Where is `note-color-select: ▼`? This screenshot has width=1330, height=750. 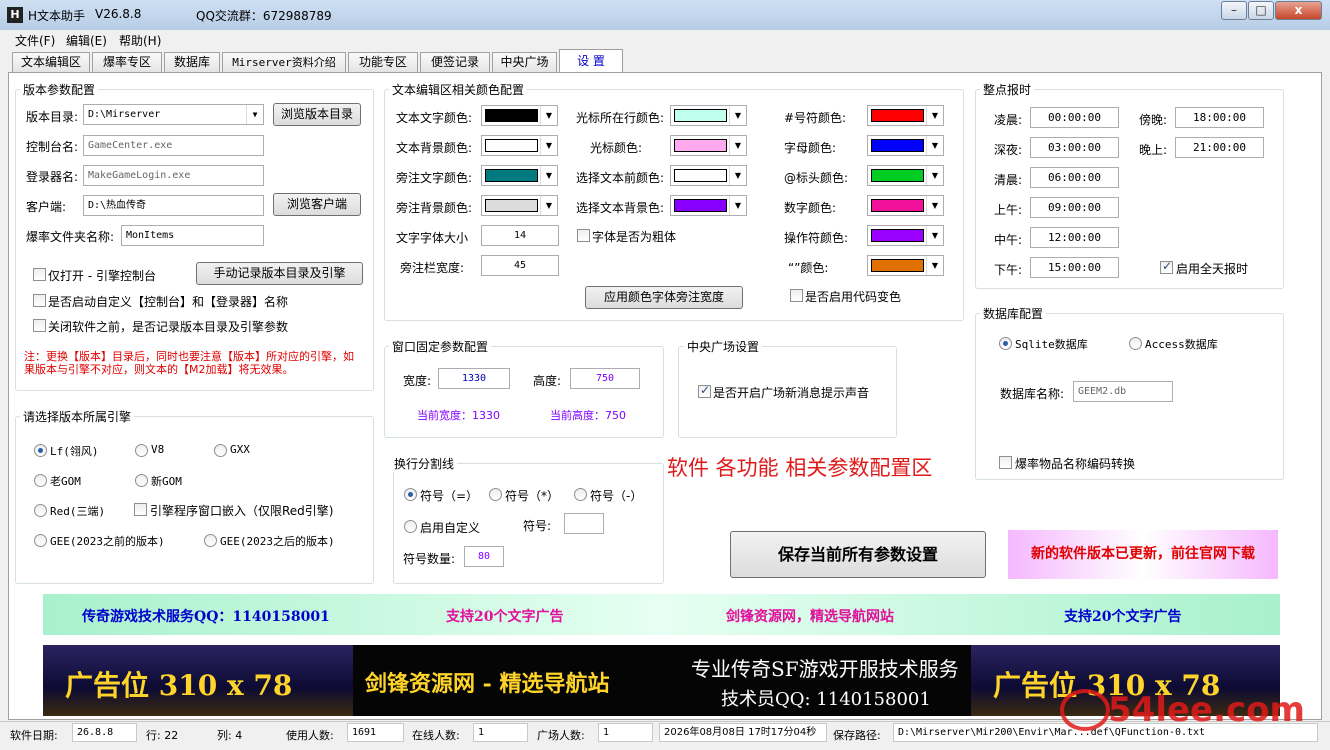 note-color-select: ▼ is located at coordinates (519, 175).